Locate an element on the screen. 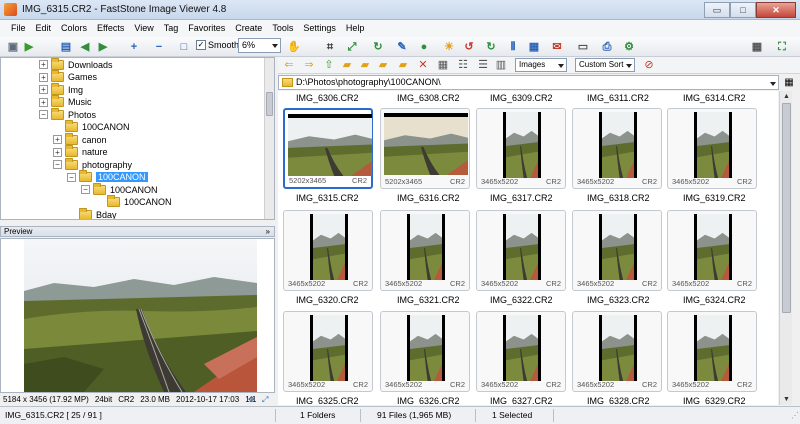 The height and width of the screenshot is (424, 800). forward-icon: ⇒ is located at coordinates (309, 65).